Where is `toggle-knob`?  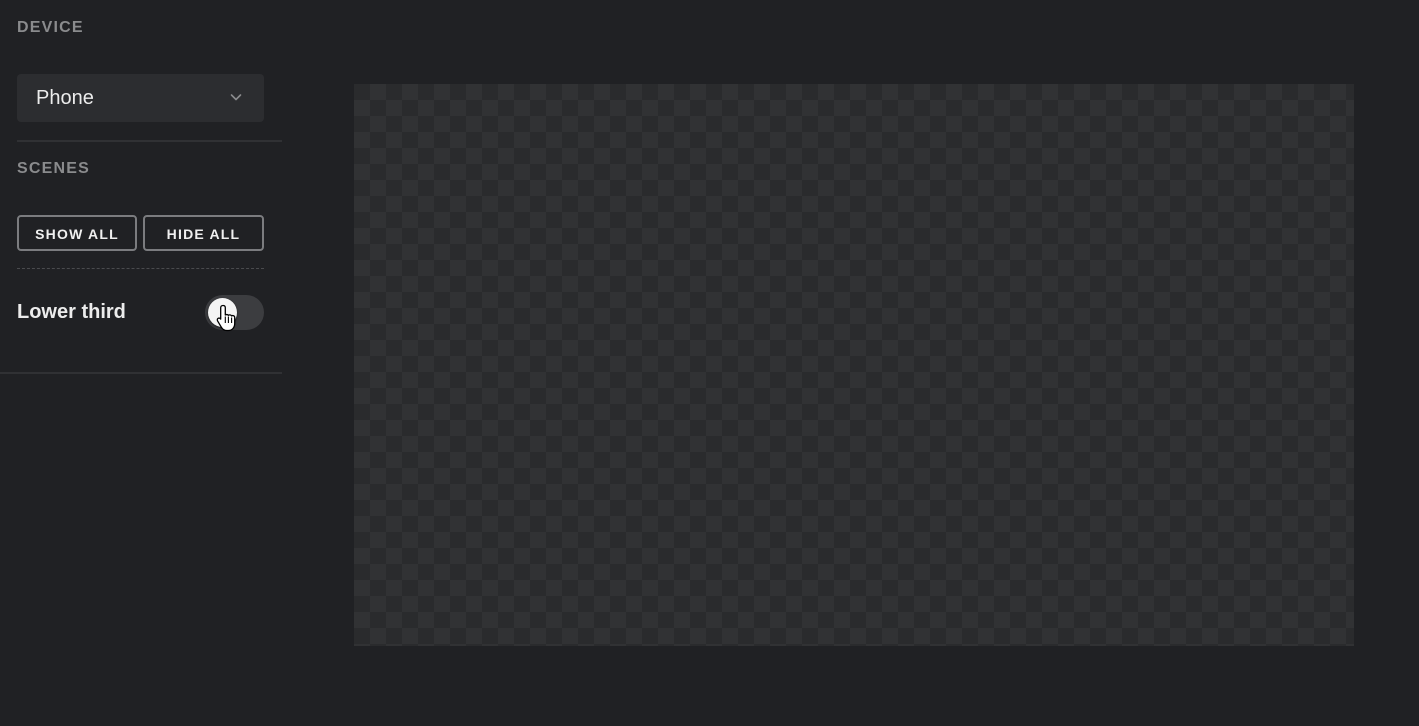 toggle-knob is located at coordinates (222, 312).